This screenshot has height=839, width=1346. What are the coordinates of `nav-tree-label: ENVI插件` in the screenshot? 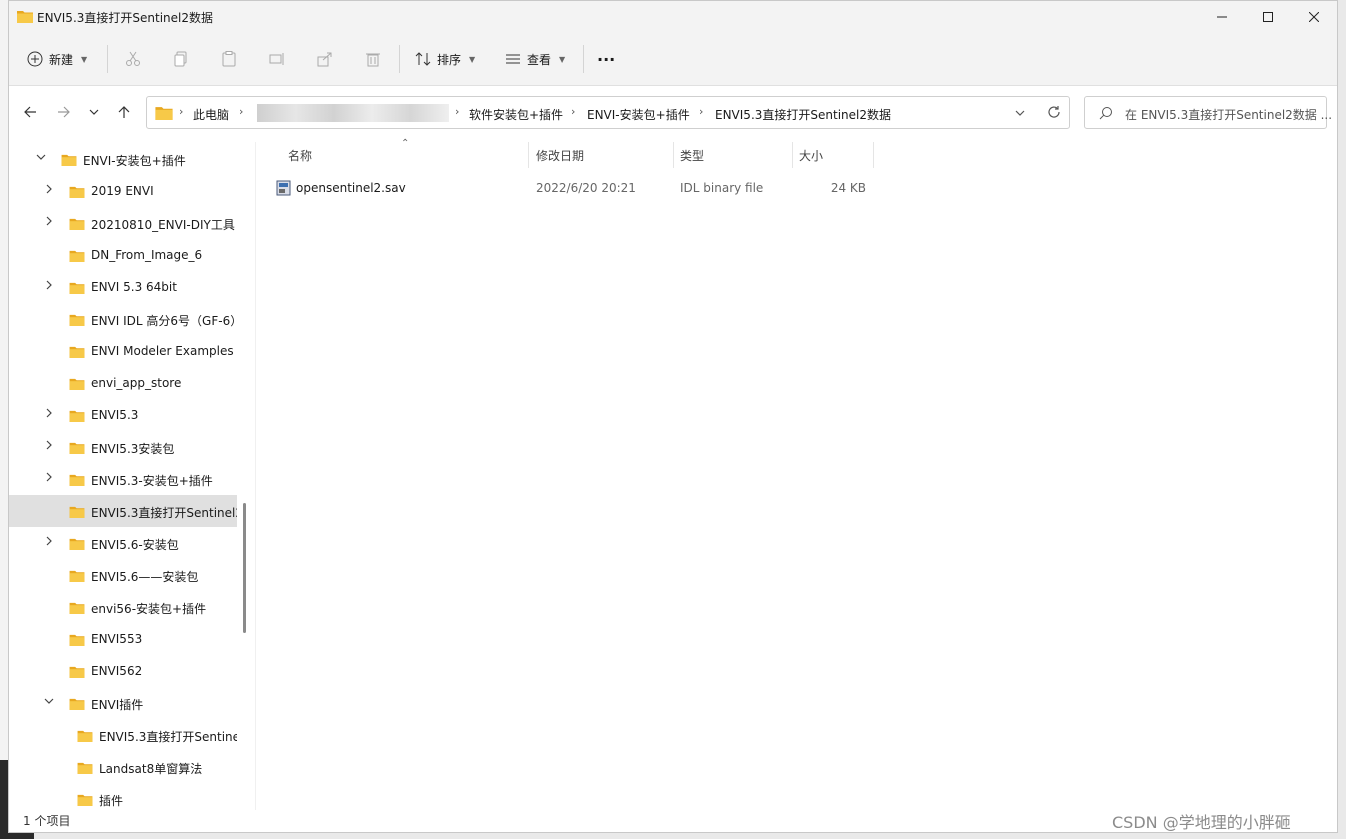 It's located at (117, 705).